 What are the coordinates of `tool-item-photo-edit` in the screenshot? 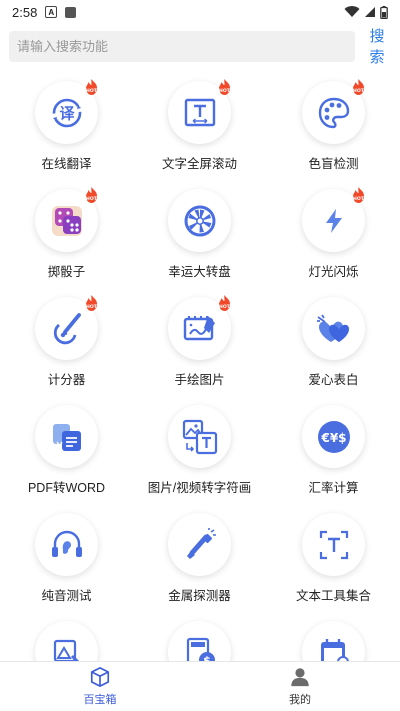 It's located at (66, 638).